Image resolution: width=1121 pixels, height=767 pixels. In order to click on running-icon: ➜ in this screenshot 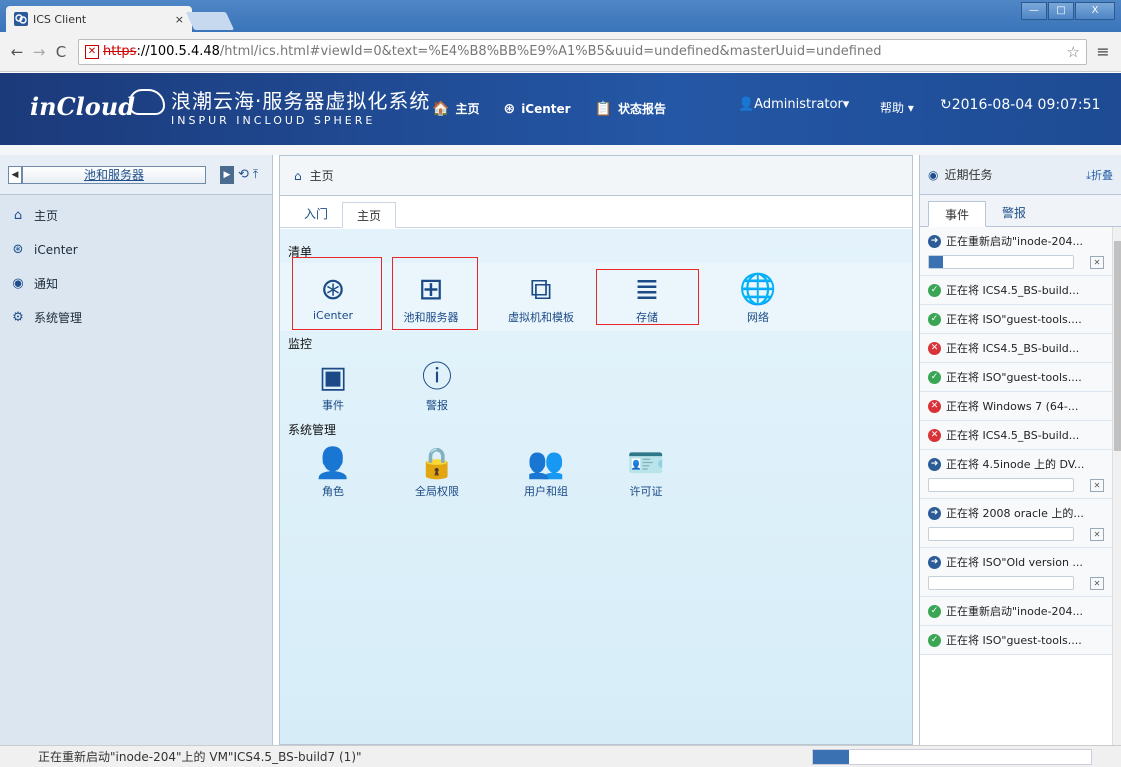, I will do `click(934, 513)`.